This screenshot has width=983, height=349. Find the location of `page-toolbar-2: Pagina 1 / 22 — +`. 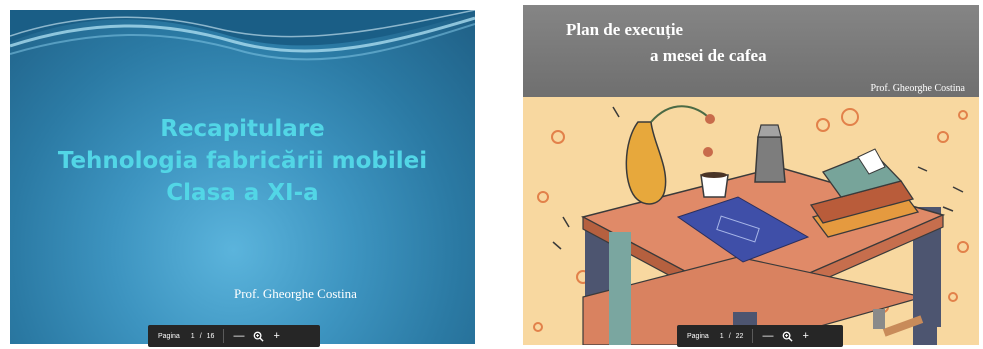

page-toolbar-2: Pagina 1 / 22 — + is located at coordinates (760, 336).